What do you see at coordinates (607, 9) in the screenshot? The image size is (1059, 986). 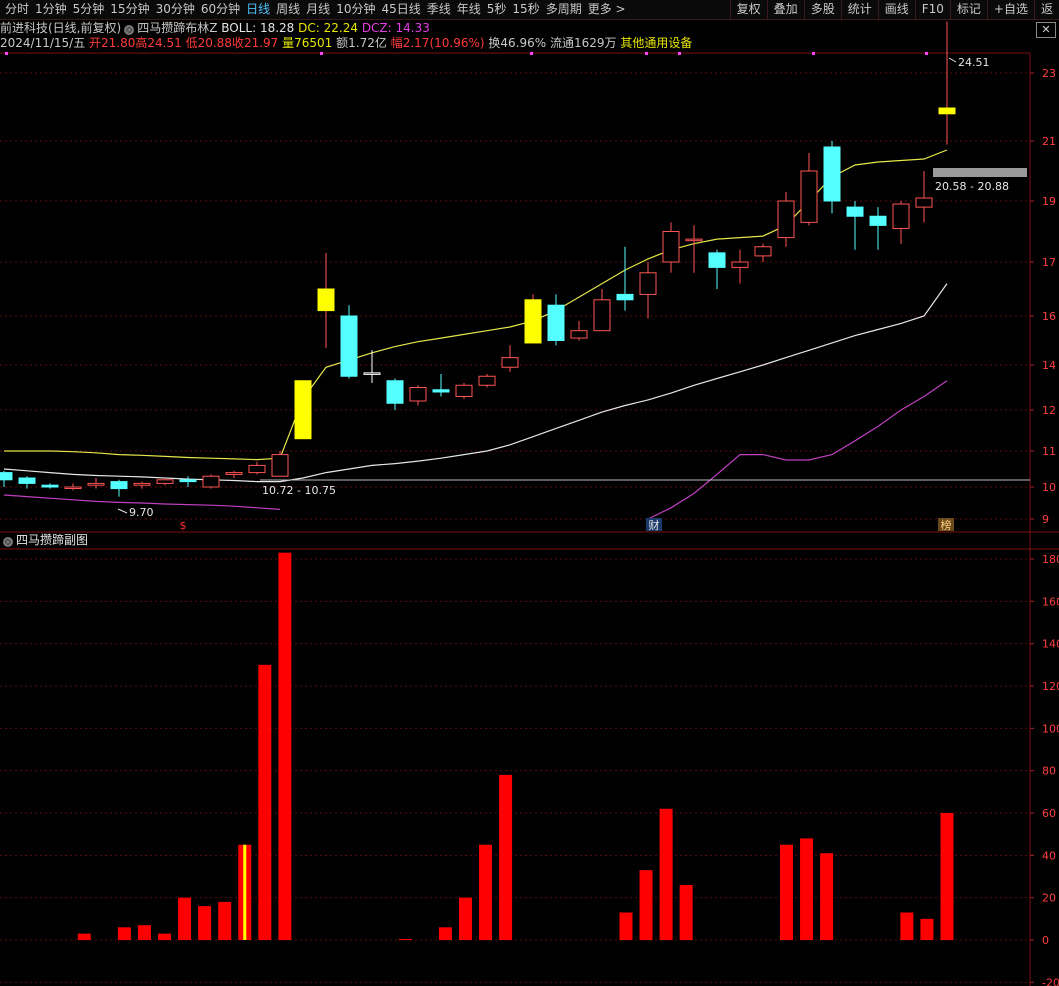 I see `period-tab: 更多 >` at bounding box center [607, 9].